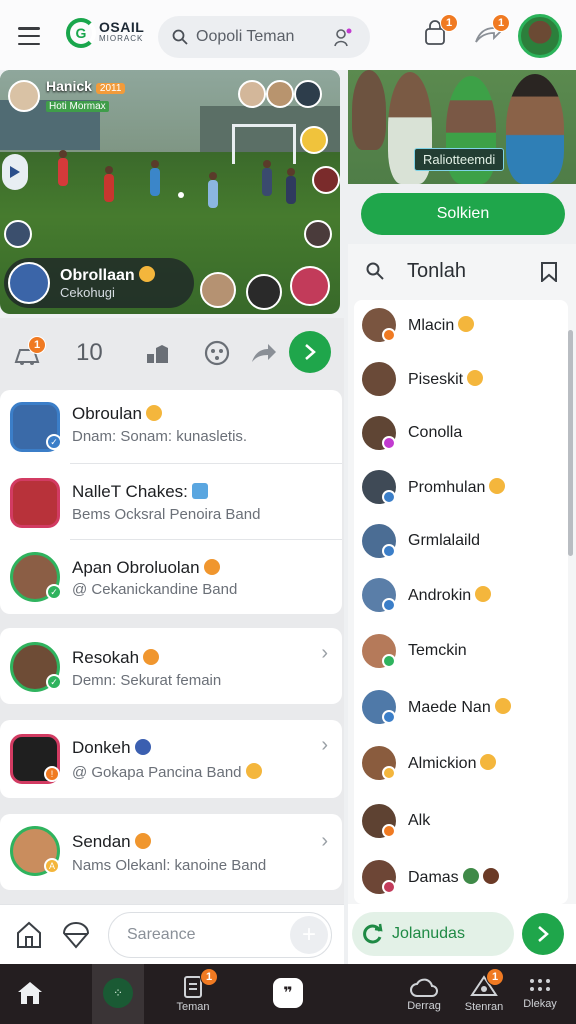  Describe the element at coordinates (37, 345) in the screenshot. I see `notifications-badge: 1` at that location.